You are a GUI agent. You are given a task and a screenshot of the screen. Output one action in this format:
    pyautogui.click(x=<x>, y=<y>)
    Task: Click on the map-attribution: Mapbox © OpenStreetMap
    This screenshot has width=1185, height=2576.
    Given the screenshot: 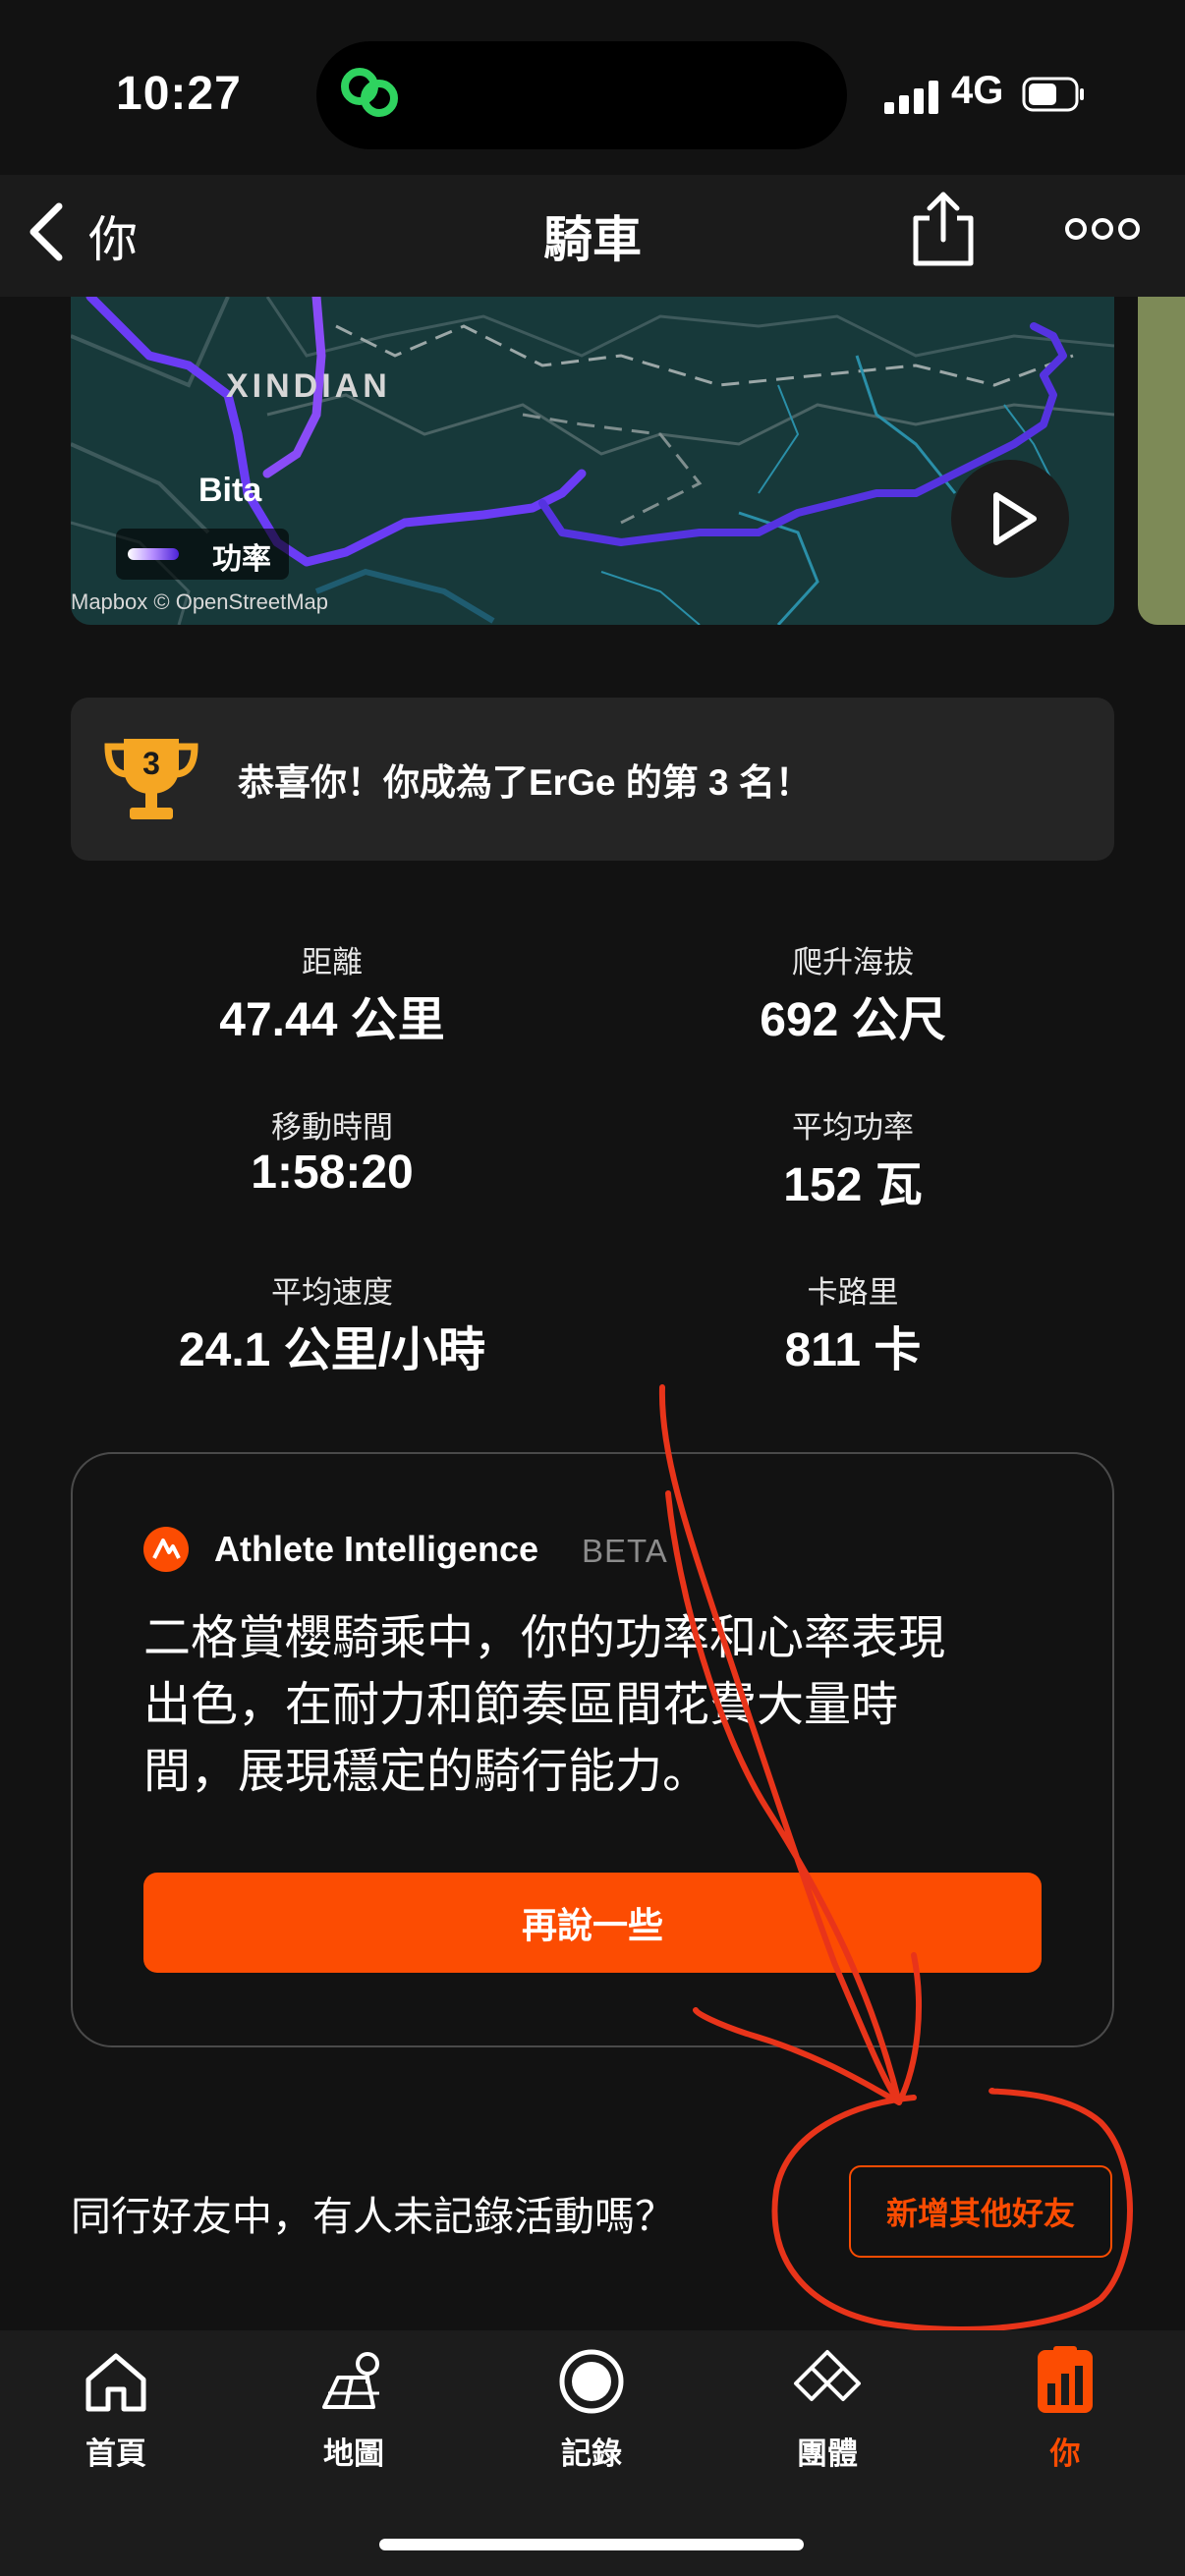 What is the action you would take?
    pyautogui.click(x=200, y=602)
    